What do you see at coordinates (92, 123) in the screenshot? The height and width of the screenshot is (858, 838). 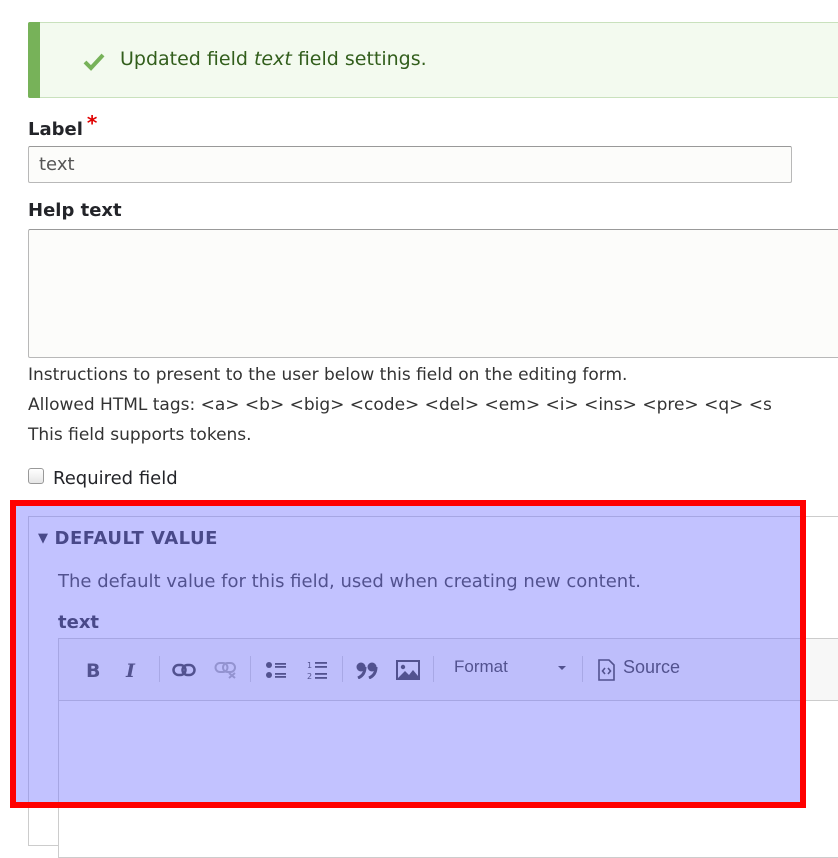 I see `required-marker: *` at bounding box center [92, 123].